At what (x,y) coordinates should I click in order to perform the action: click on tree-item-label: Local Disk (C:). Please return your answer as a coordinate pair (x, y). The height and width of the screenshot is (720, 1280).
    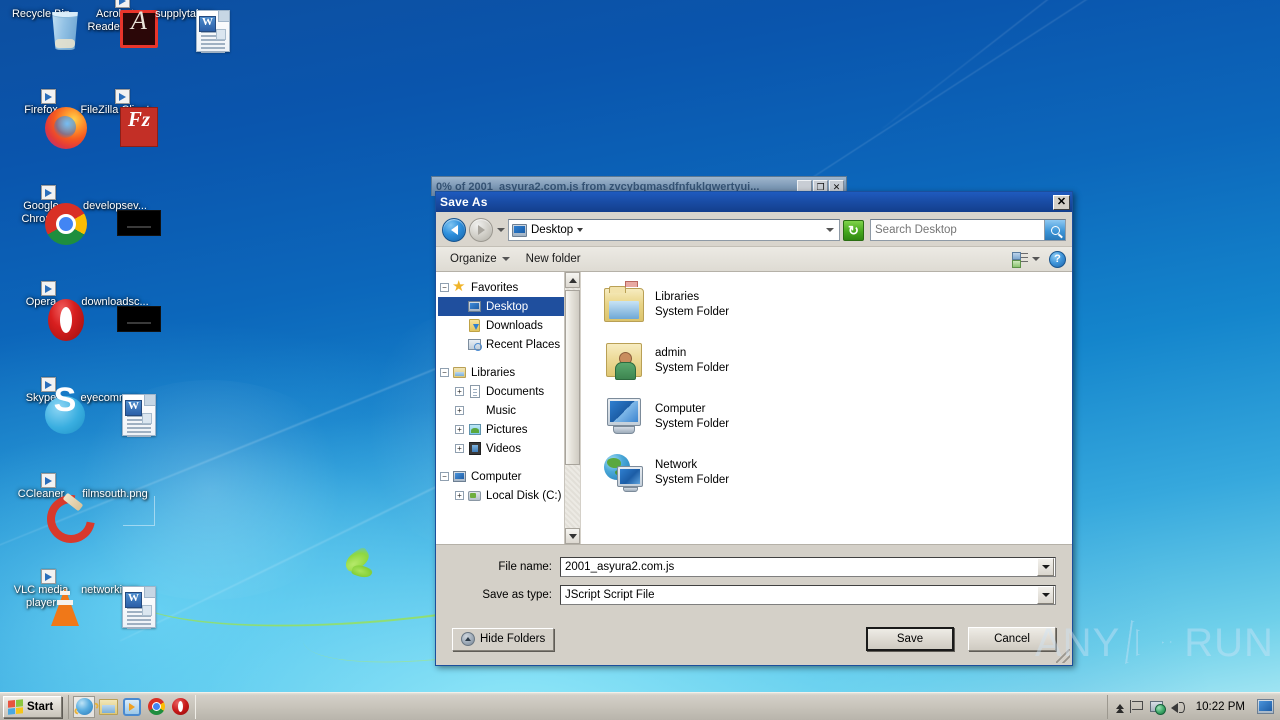
    Looking at the image, I should click on (524, 495).